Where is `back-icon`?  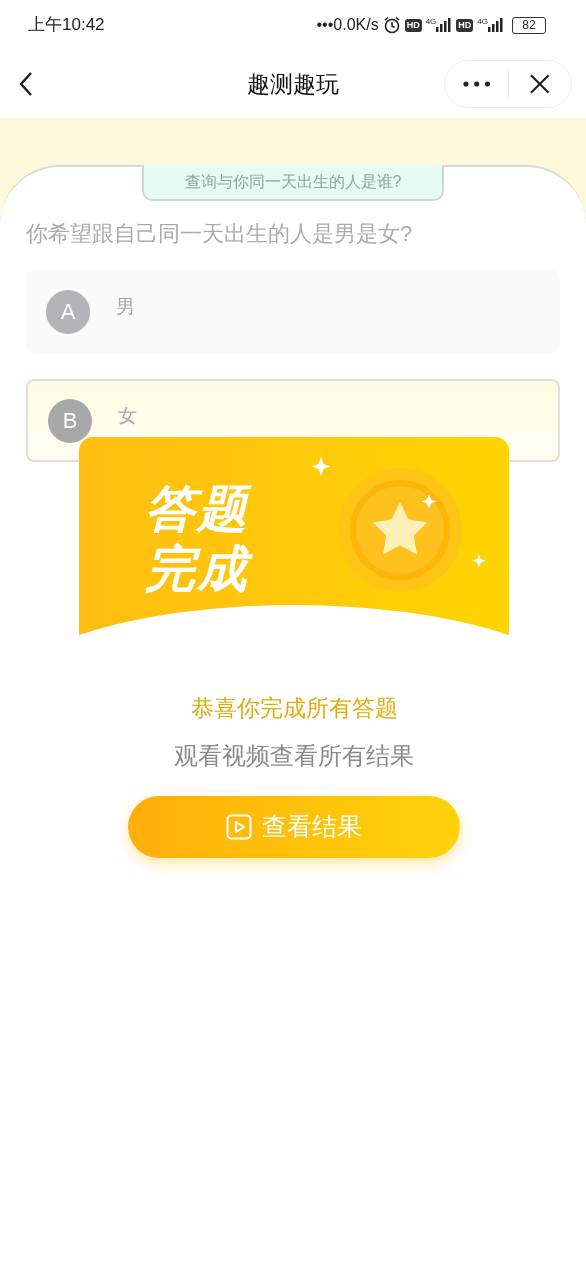 back-icon is located at coordinates (26, 84).